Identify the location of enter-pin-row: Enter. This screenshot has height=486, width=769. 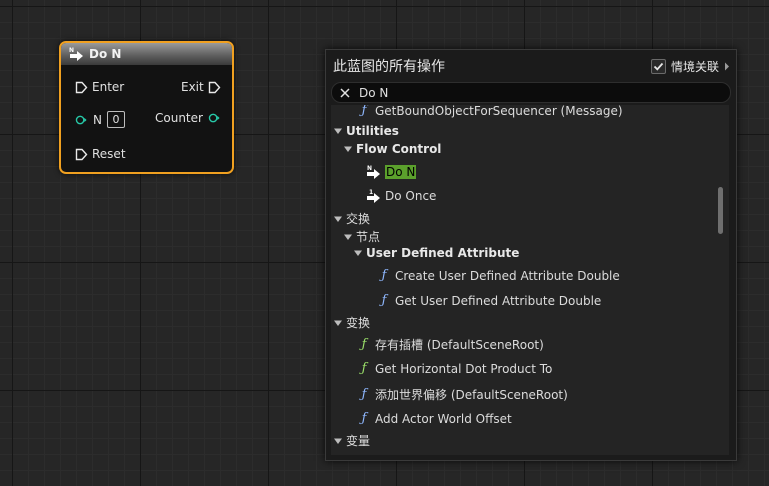
(99, 87).